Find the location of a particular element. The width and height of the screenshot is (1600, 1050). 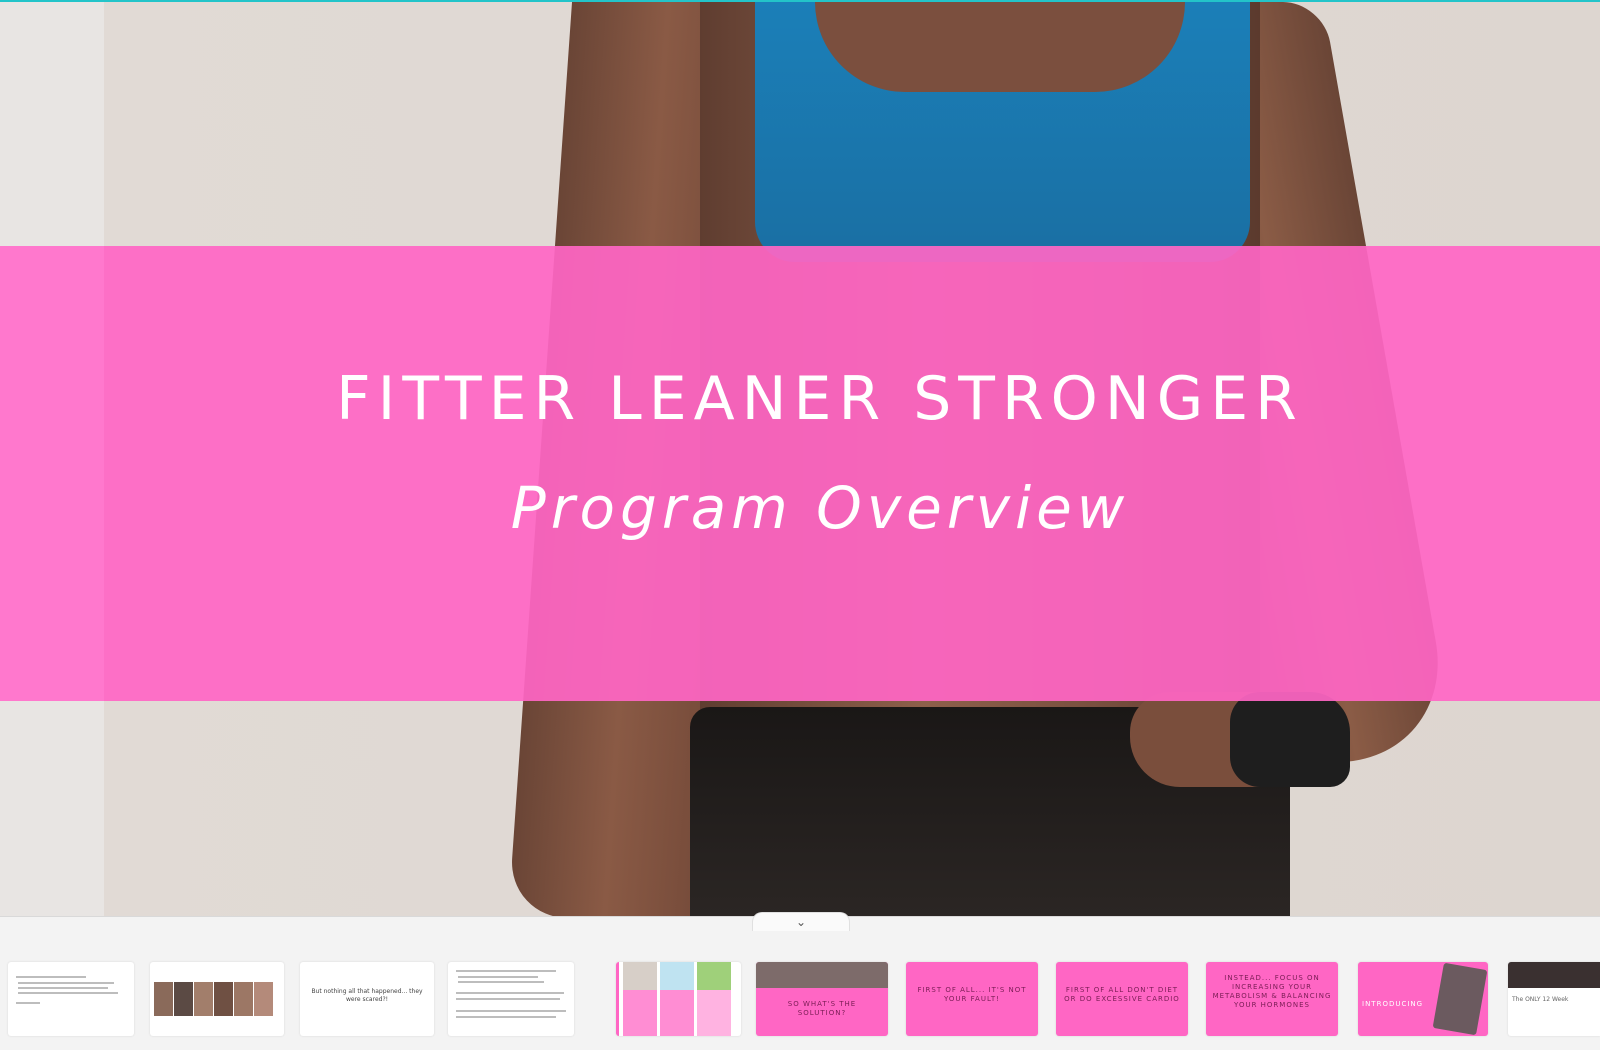

slide-thumbnail-5-selected is located at coordinates (678, 999).